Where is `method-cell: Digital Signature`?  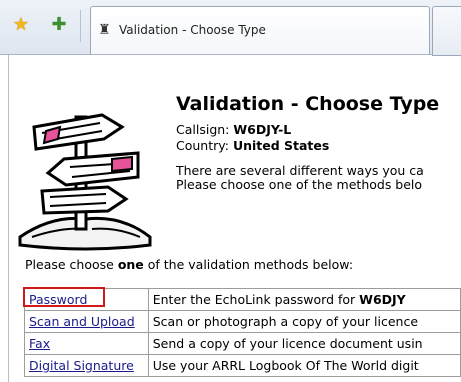 method-cell: Digital Signature is located at coordinates (86, 365).